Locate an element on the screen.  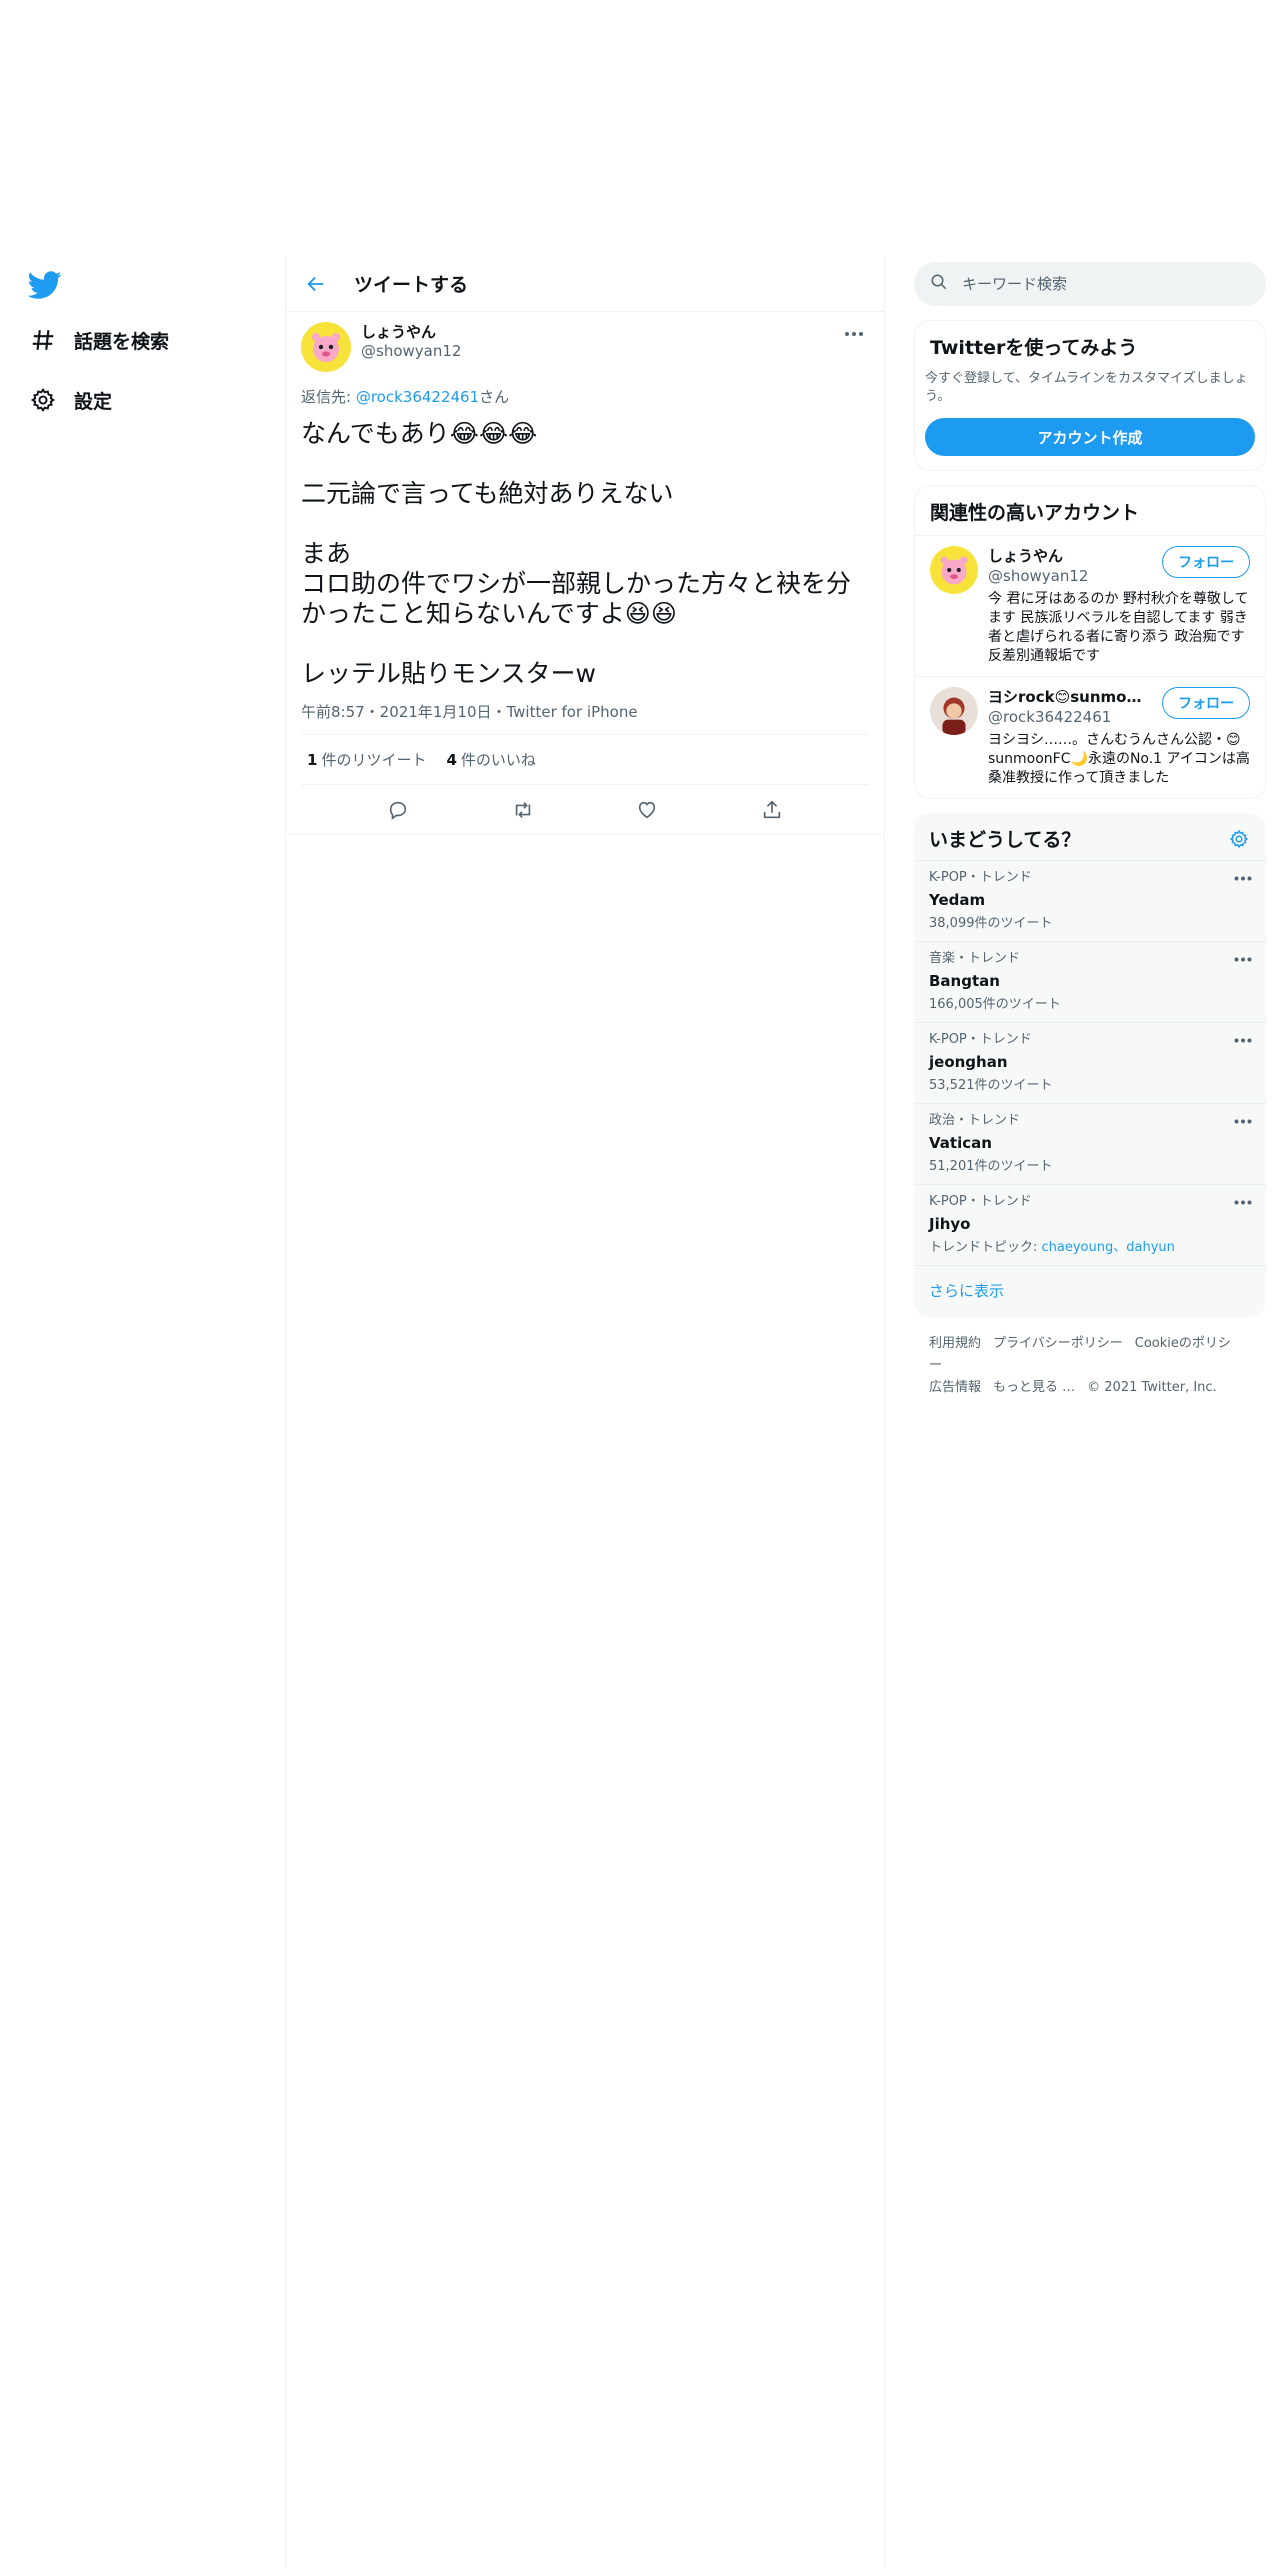
trend-count: 38,099件のツイート is located at coordinates (991, 923).